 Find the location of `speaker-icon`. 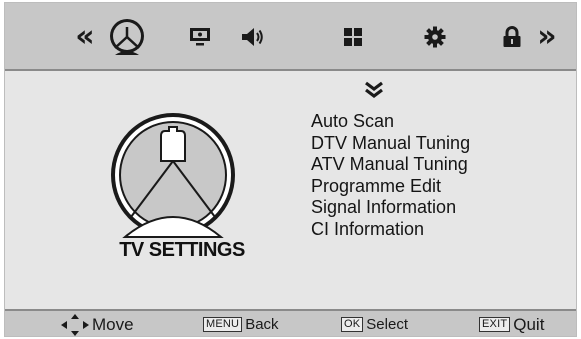

speaker-icon is located at coordinates (252, 37).